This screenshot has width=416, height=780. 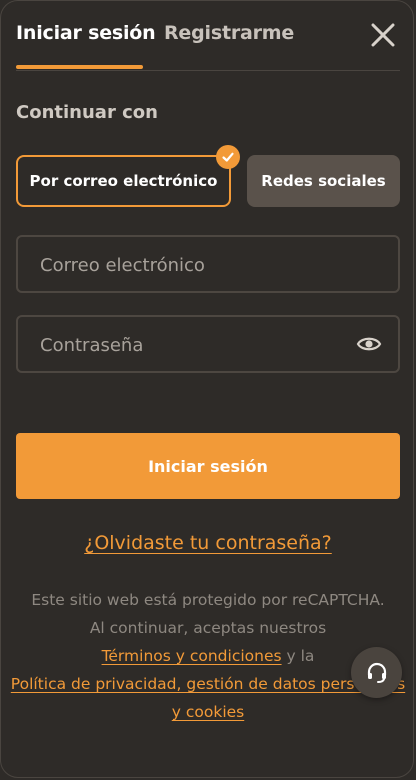 What do you see at coordinates (376, 672) in the screenshot?
I see `headset-icon` at bounding box center [376, 672].